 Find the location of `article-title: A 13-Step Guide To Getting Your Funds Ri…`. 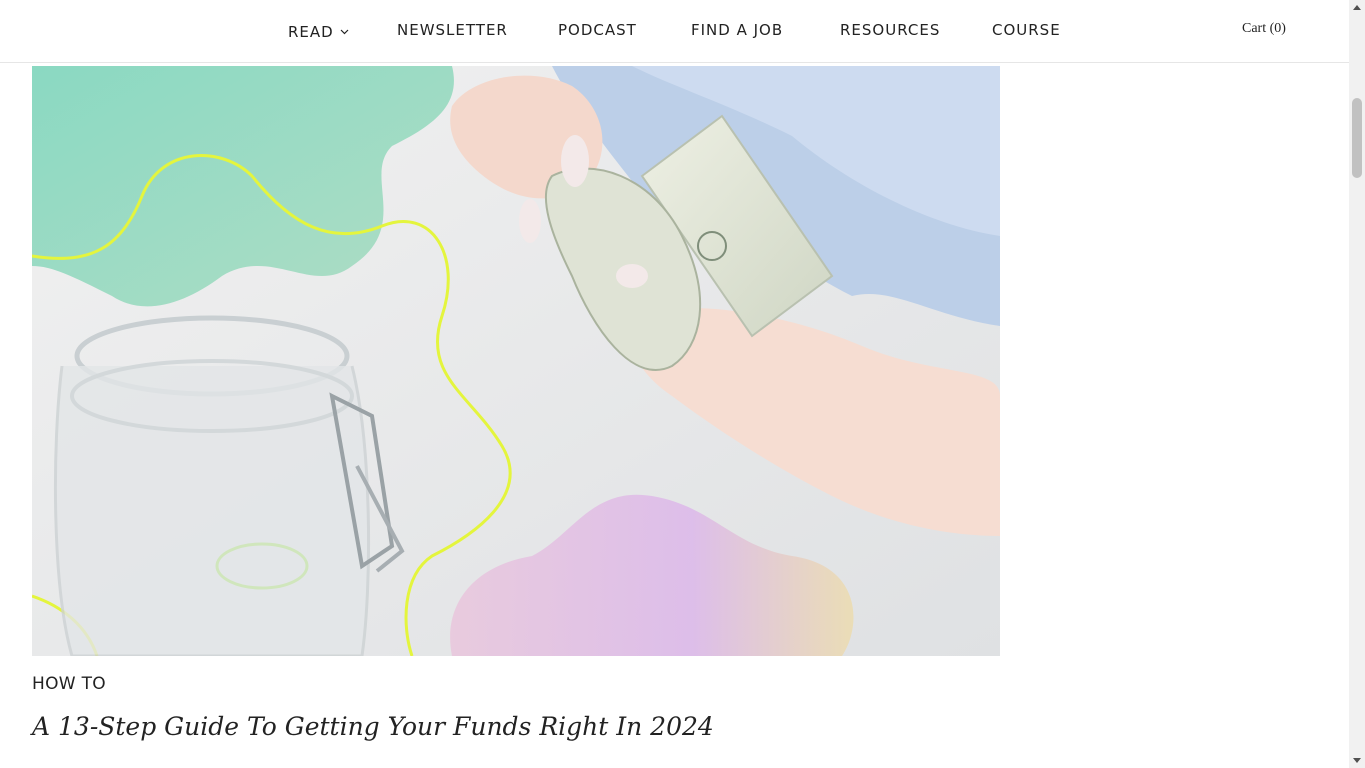

article-title: A 13-Step Guide To Getting Your Funds Ri… is located at coordinates (373, 726).